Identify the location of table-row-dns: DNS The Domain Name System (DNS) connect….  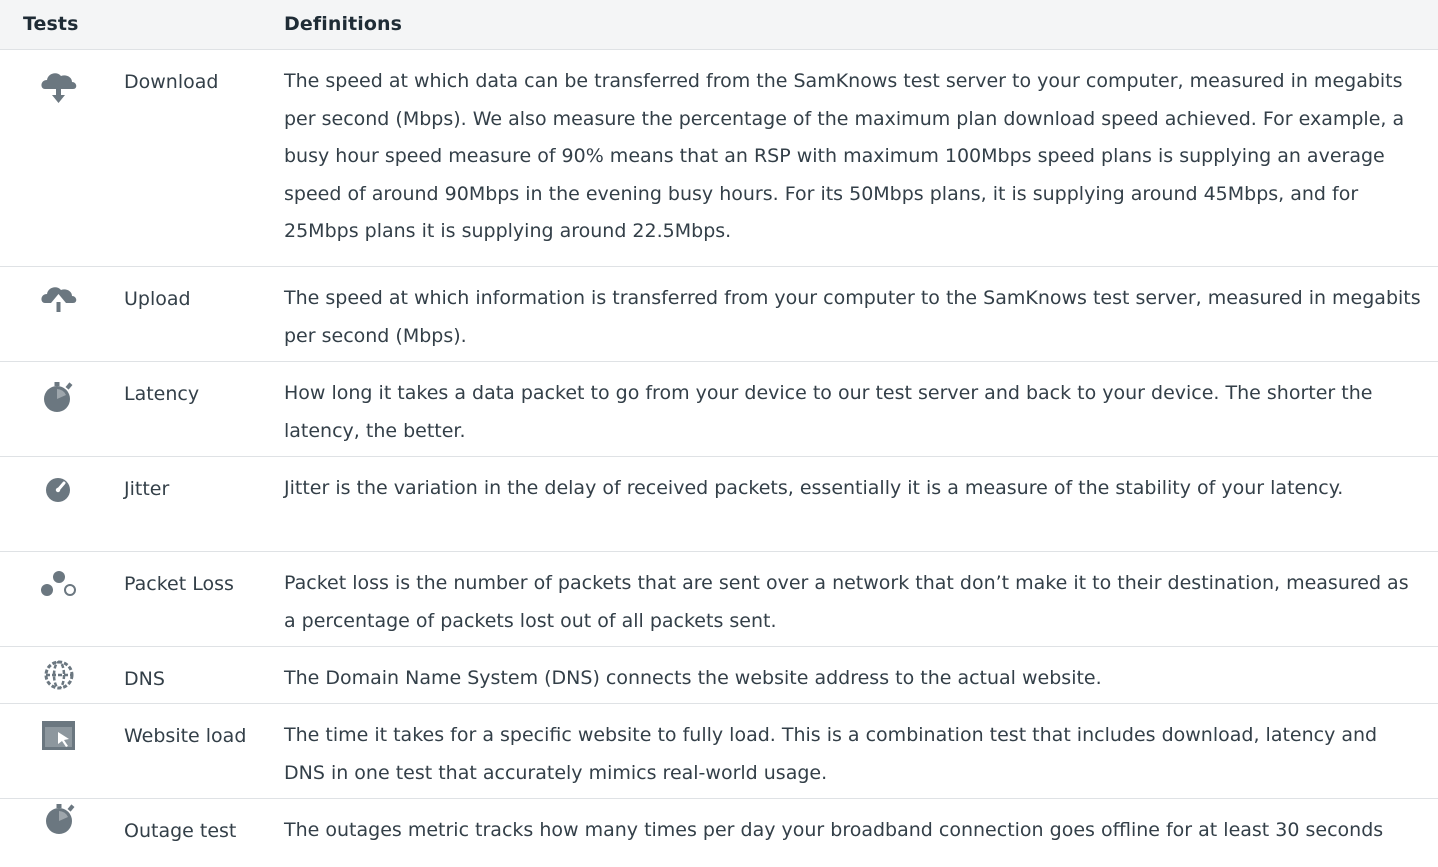
(719, 675).